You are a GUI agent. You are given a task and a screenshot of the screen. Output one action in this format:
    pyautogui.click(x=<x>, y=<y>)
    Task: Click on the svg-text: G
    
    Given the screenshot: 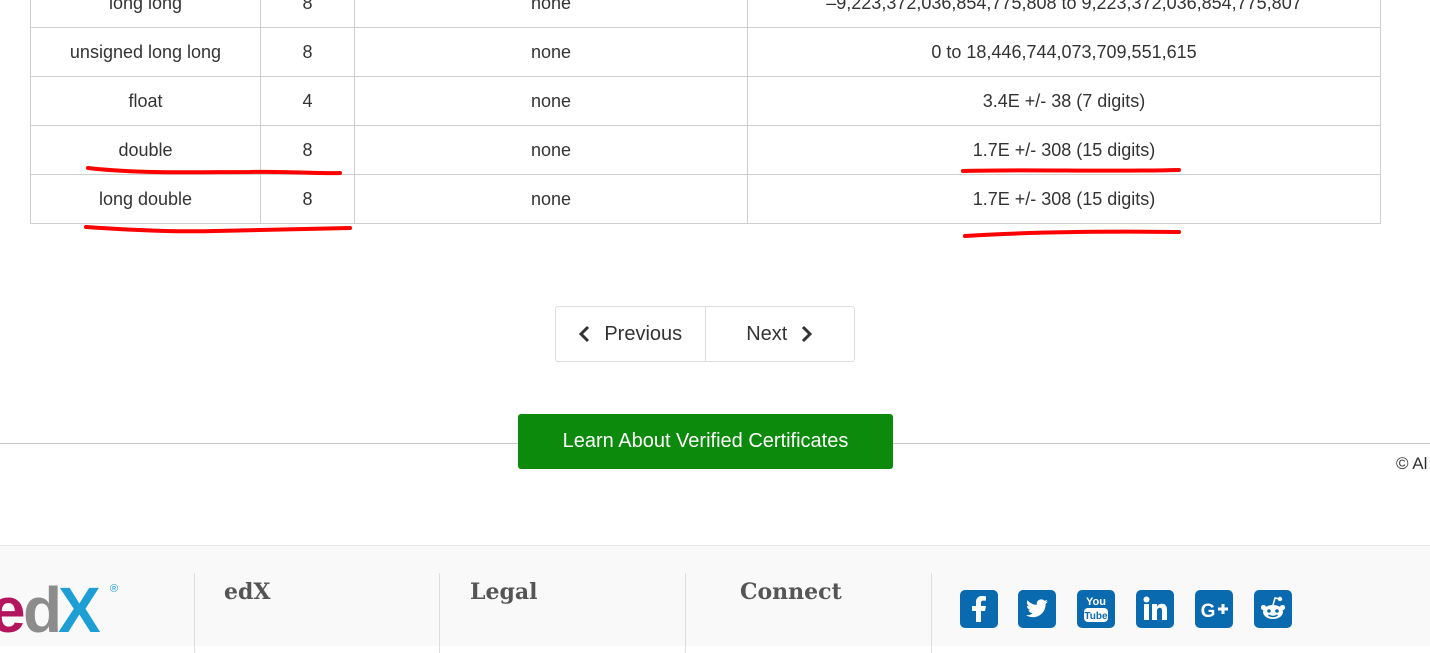 What is the action you would take?
    pyautogui.click(x=1208, y=611)
    